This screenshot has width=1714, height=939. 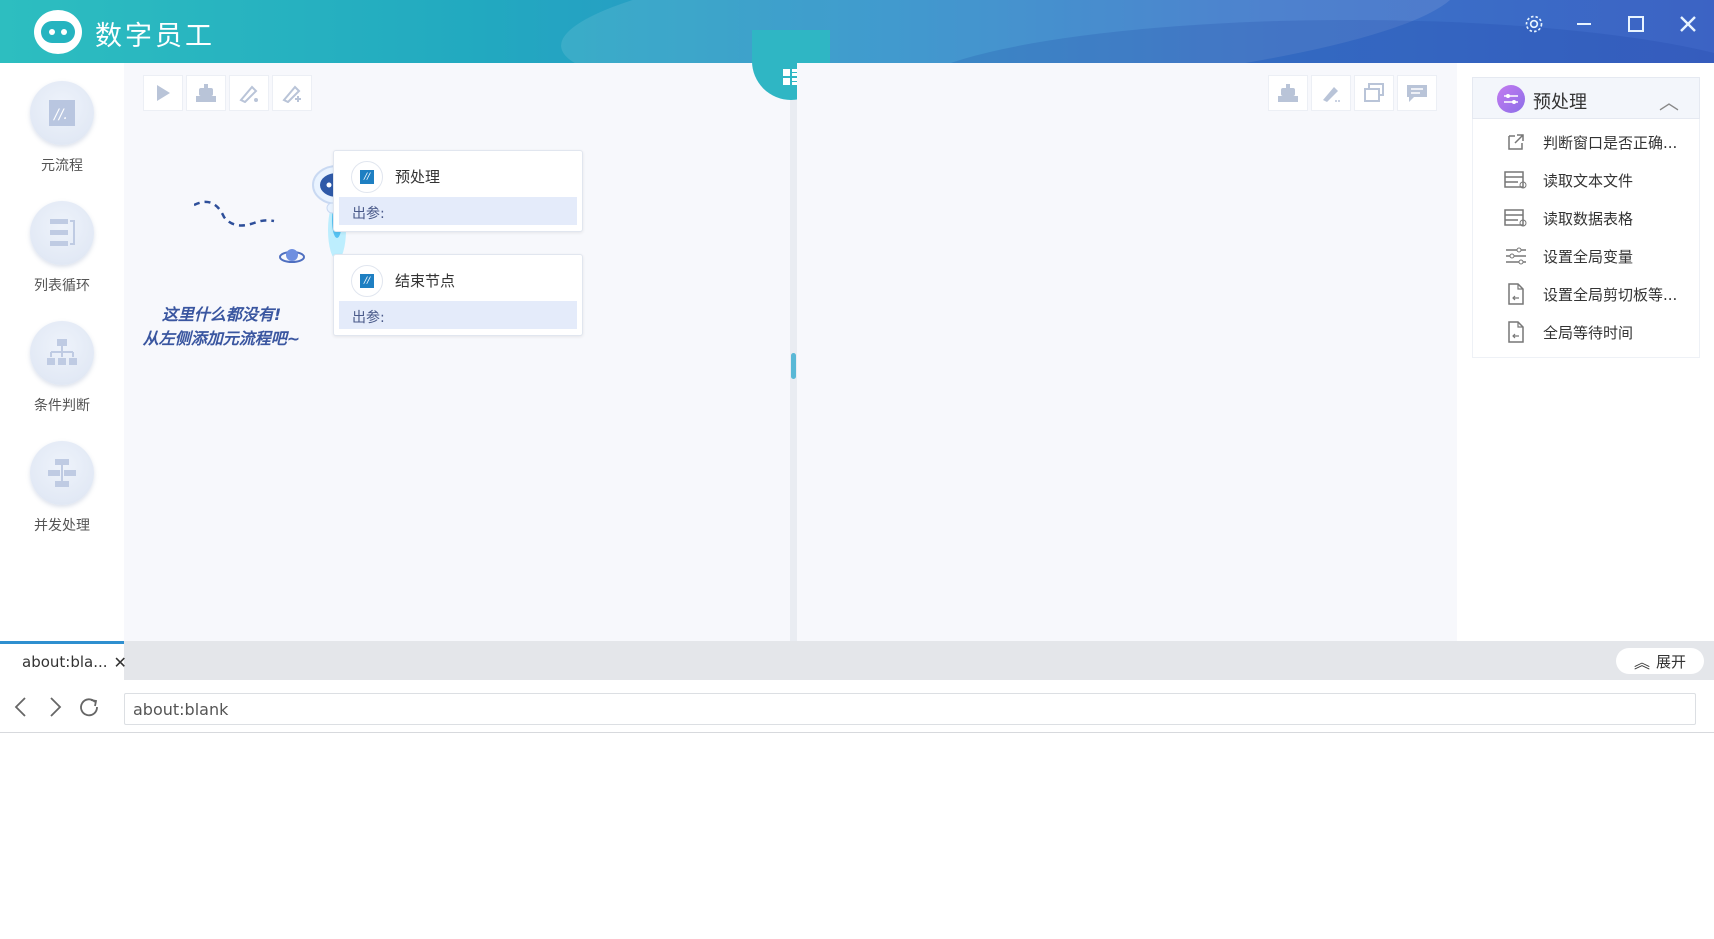 I want to click on run-button, so click(x=163, y=93).